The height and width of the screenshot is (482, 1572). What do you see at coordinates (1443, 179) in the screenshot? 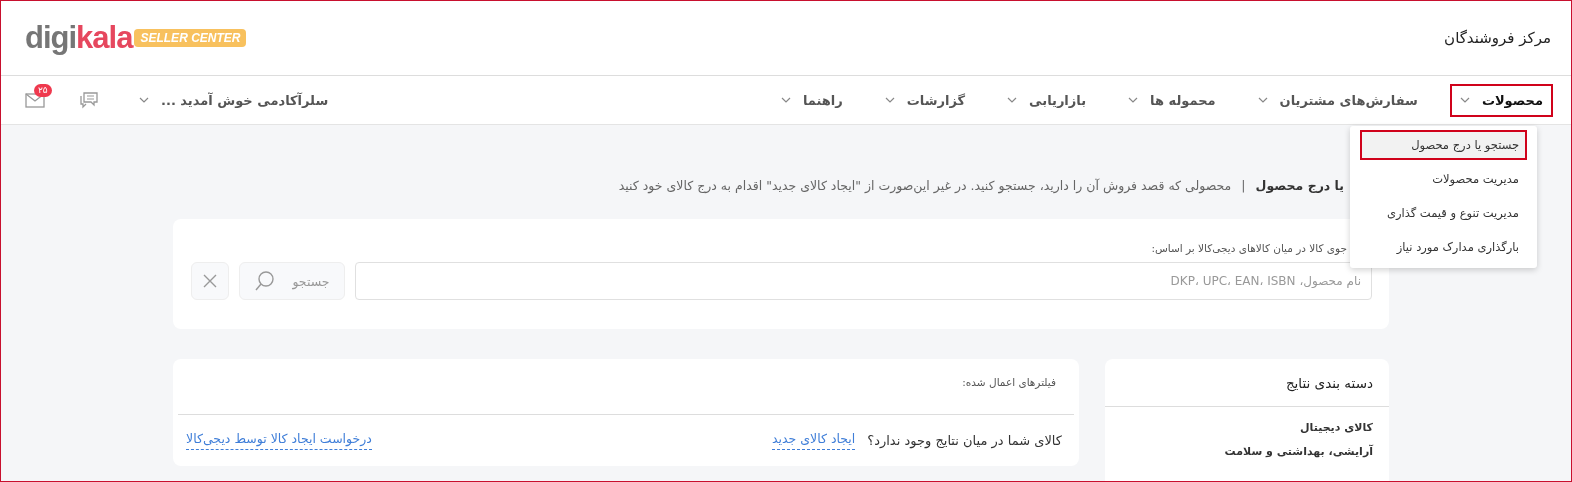
I see `dropdown-item: مدیریت محصولات` at bounding box center [1443, 179].